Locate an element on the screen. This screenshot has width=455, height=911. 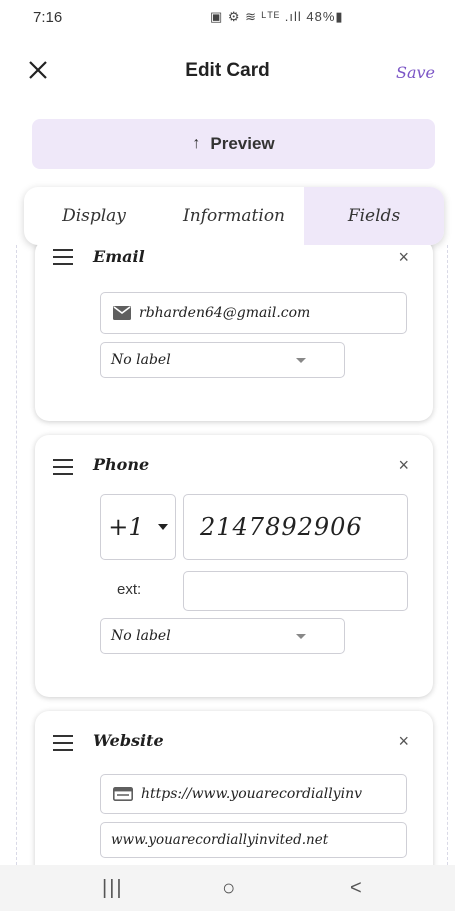
status-time: 7:16 is located at coordinates (48, 17).